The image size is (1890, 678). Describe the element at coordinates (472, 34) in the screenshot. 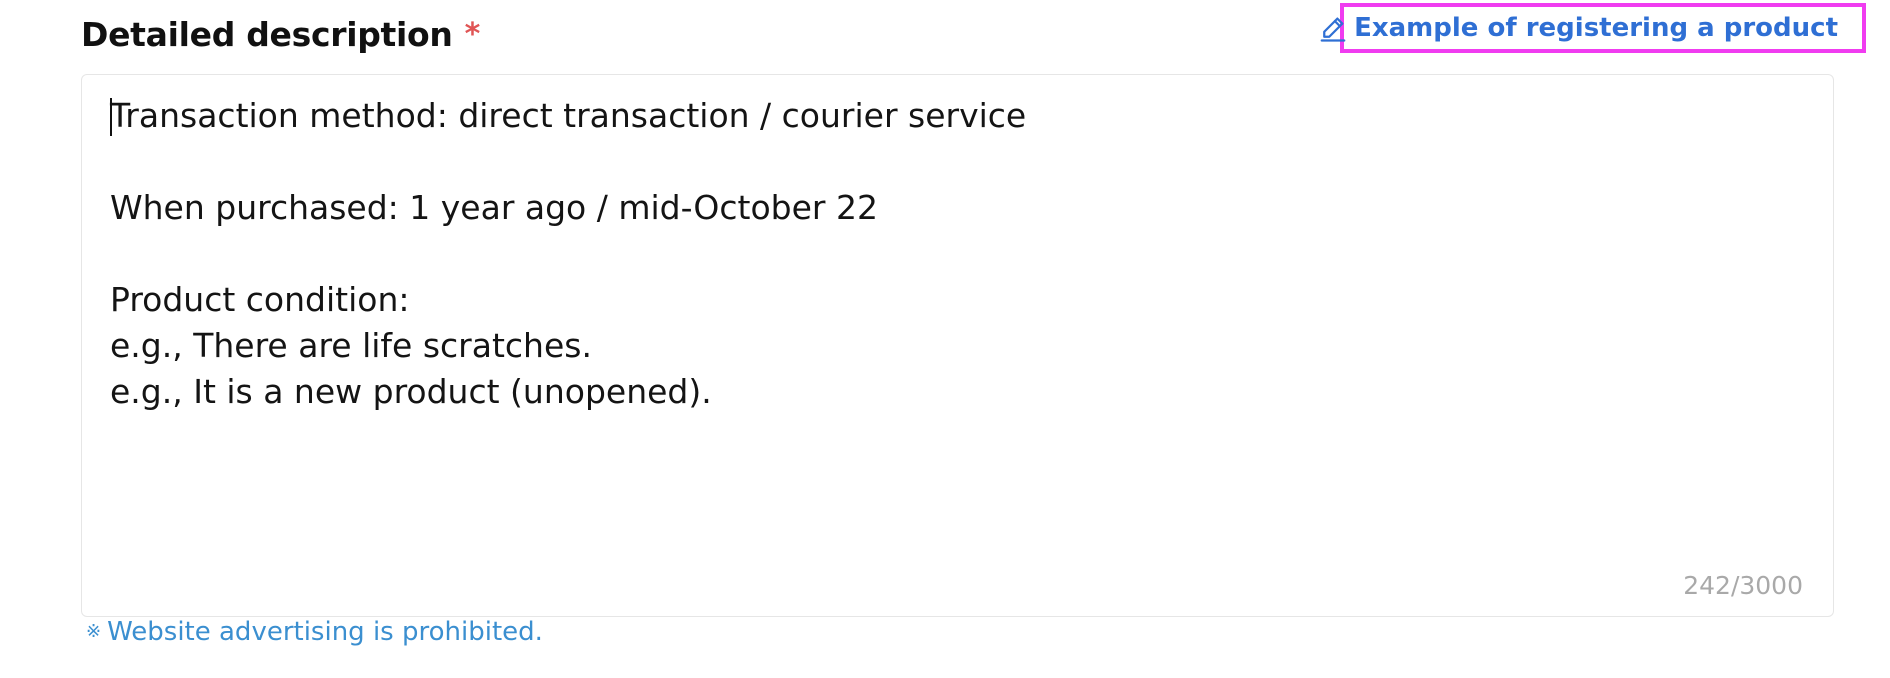

I see `required-asterisk: *` at that location.